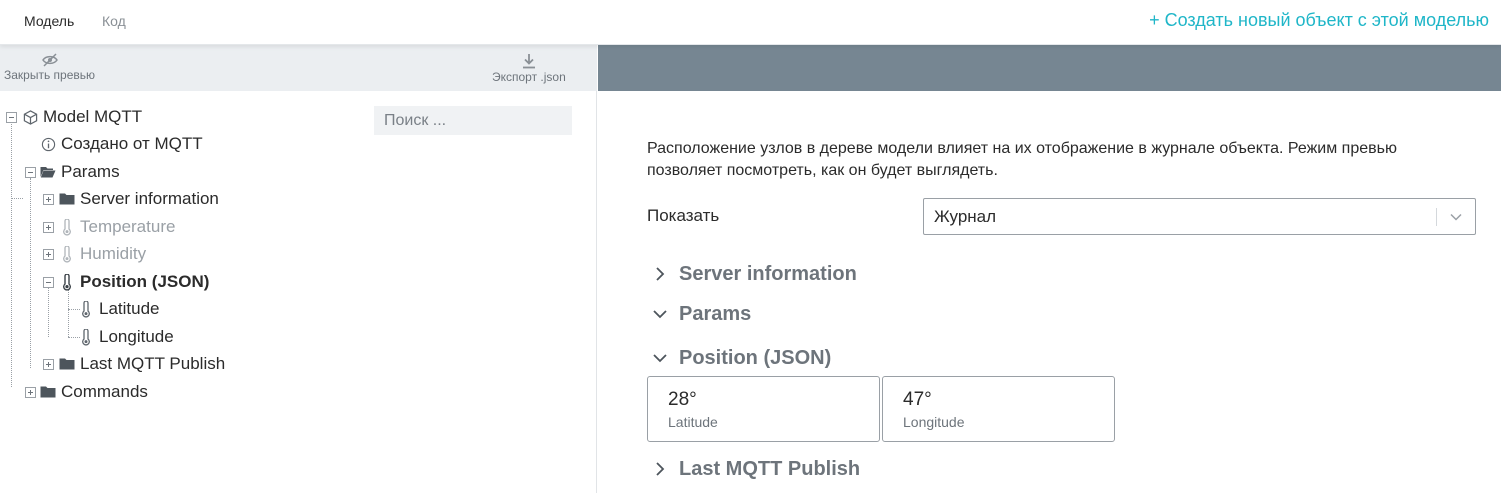 The width and height of the screenshot is (1501, 493). Describe the element at coordinates (528, 61) in the screenshot. I see `download-icon` at that location.